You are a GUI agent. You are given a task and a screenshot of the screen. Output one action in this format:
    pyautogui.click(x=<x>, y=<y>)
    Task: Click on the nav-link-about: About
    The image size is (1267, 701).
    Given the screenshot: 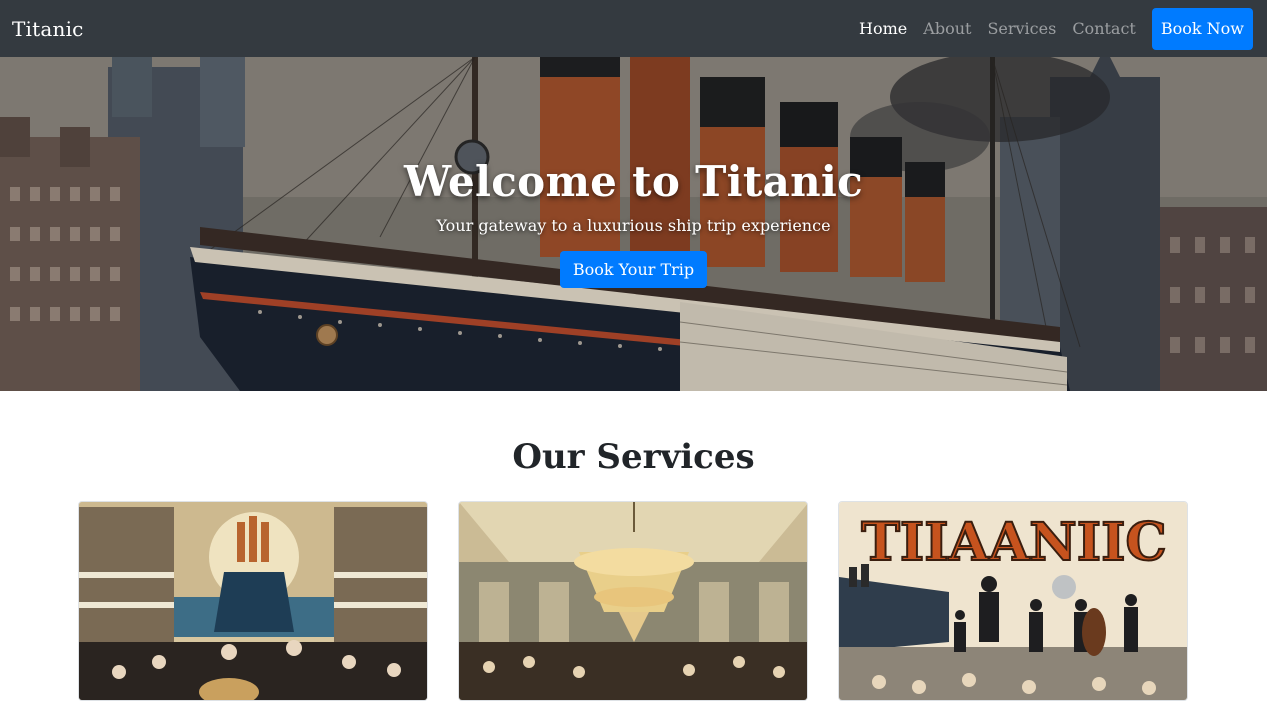 What is the action you would take?
    pyautogui.click(x=947, y=28)
    